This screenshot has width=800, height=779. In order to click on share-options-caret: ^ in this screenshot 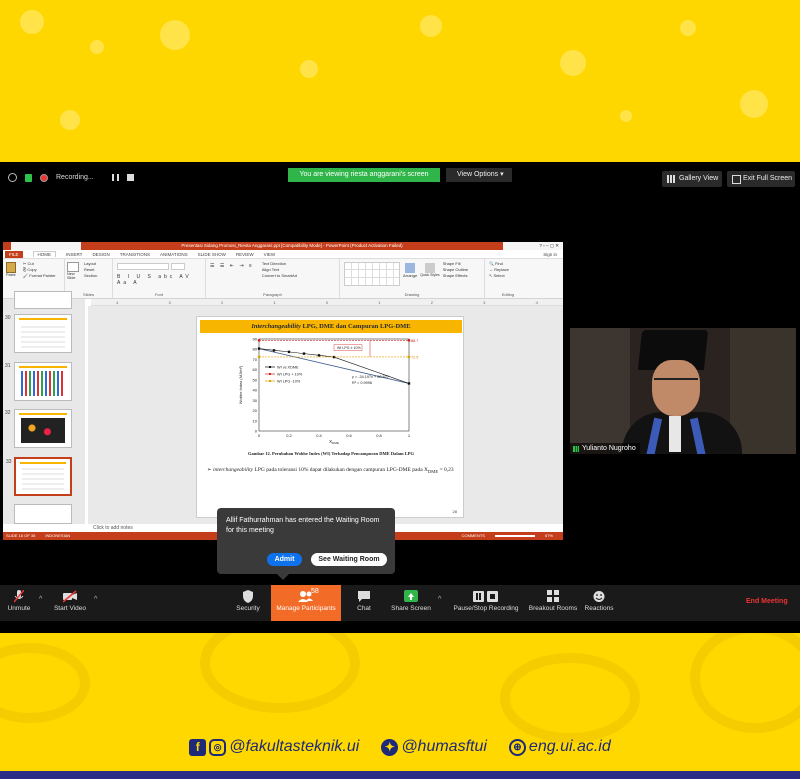, I will do `click(439, 599)`.